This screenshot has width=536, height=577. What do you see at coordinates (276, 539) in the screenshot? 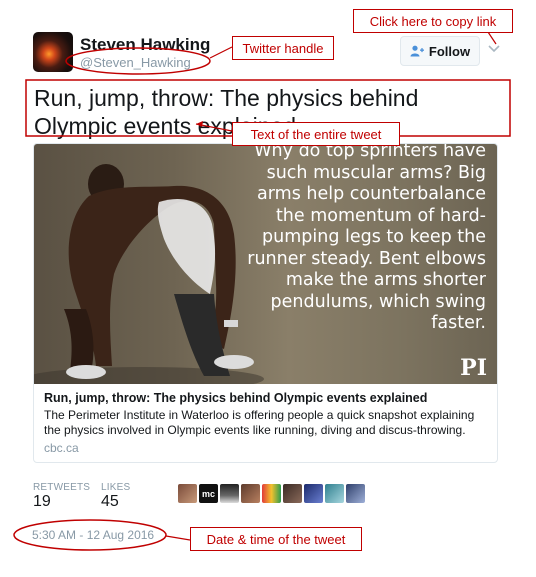
I see `annotation-datetime: Date & time of the tweet` at bounding box center [276, 539].